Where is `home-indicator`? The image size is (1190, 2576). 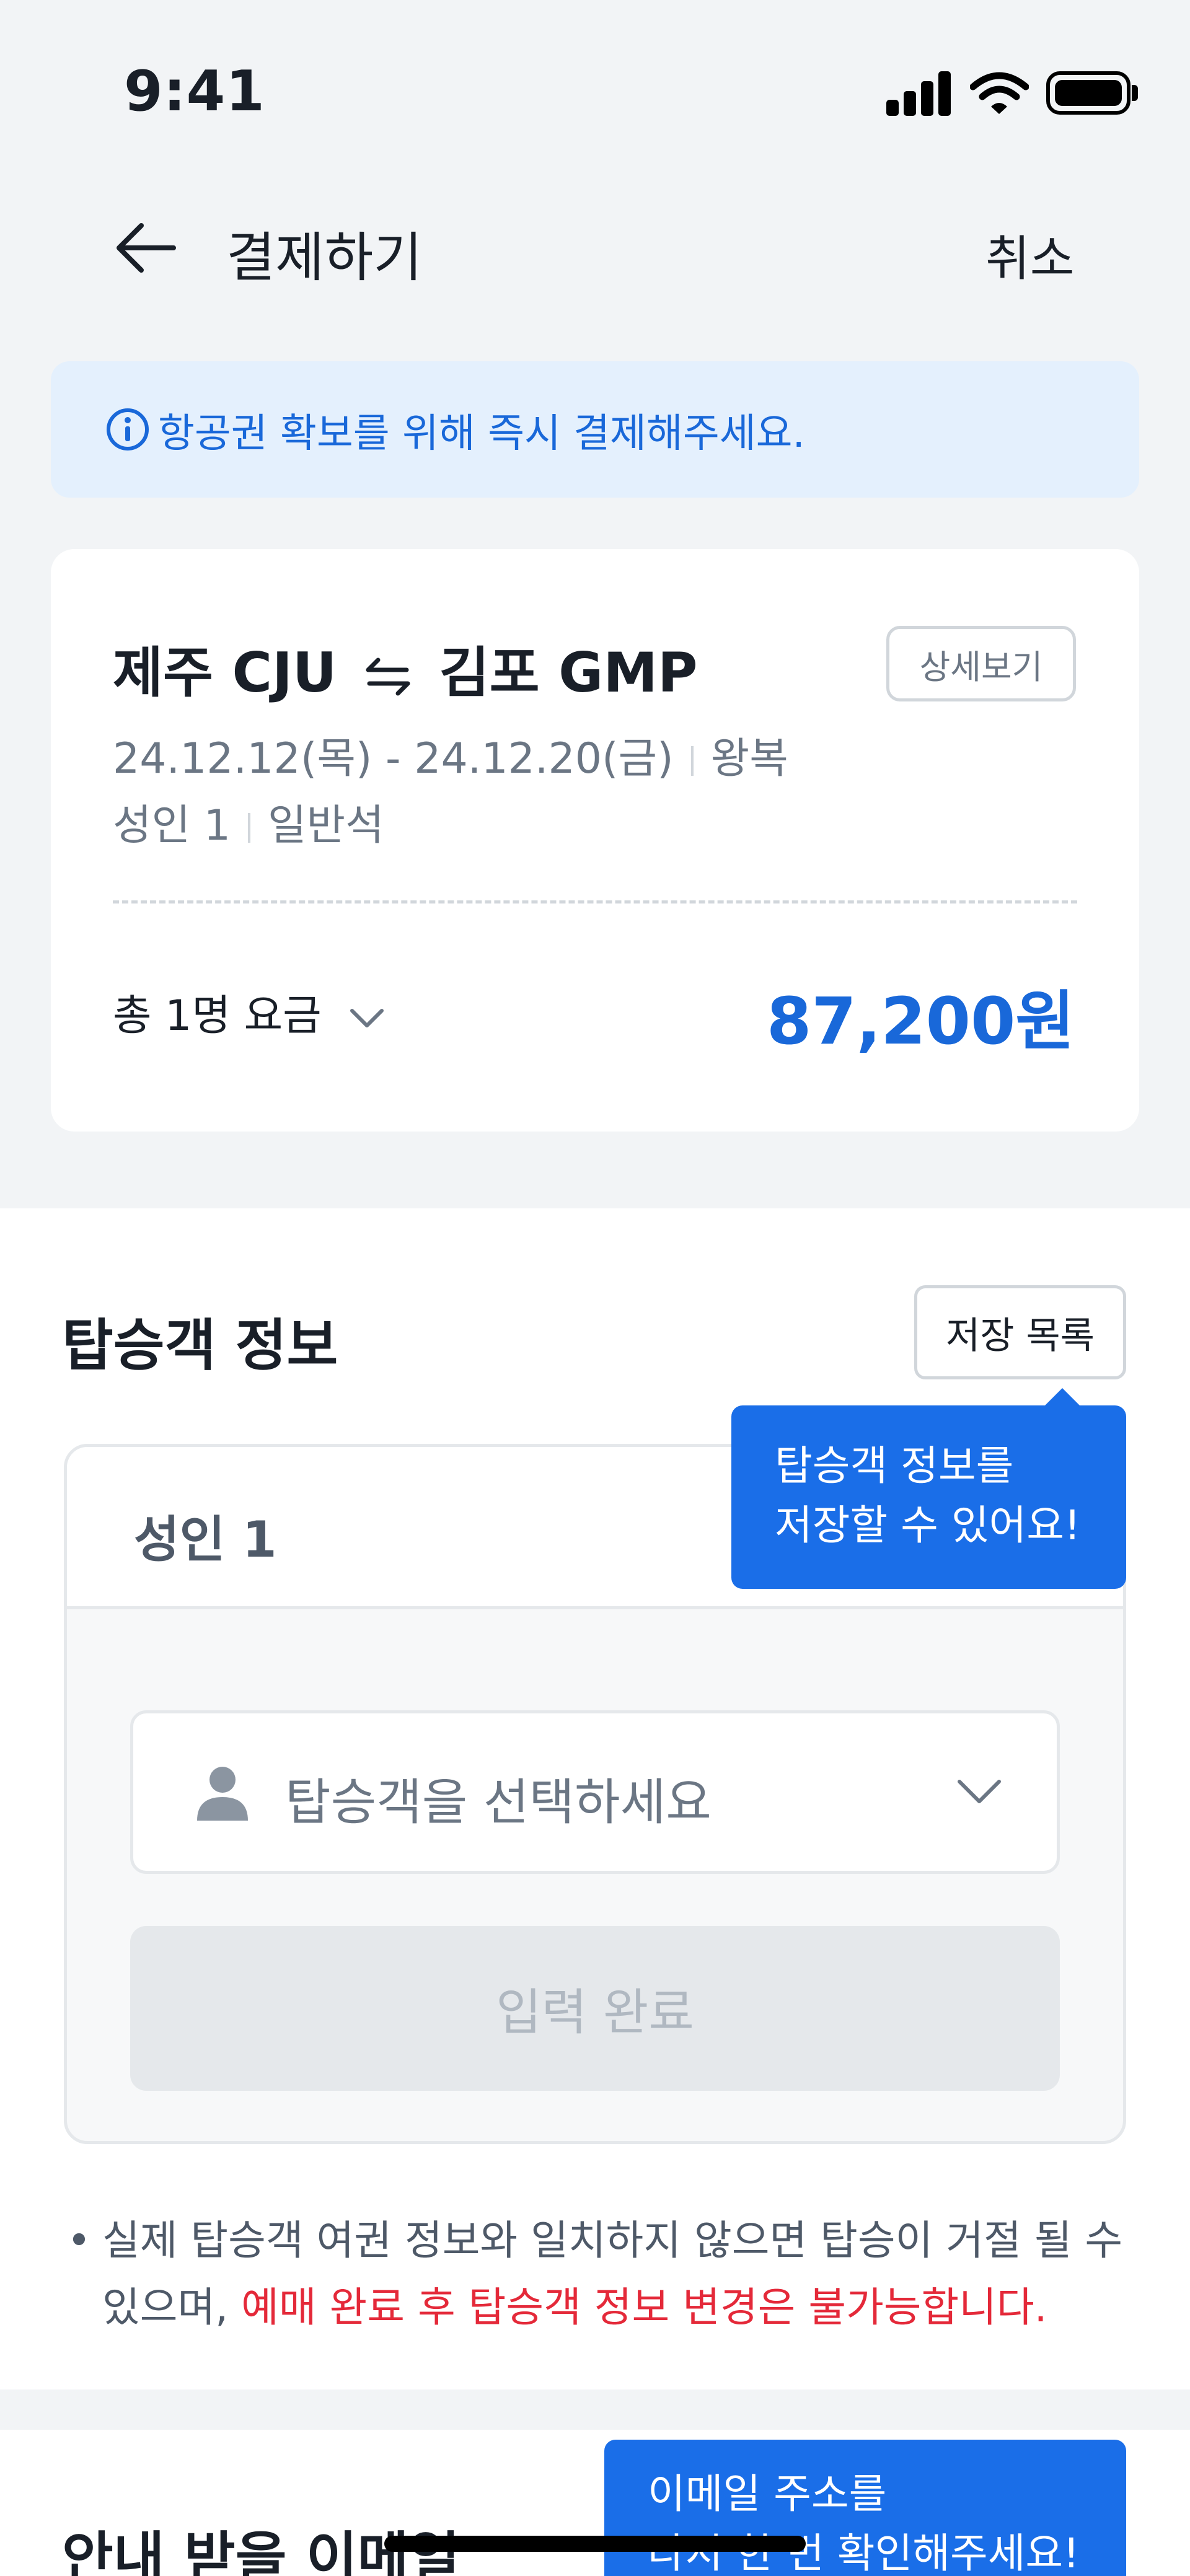 home-indicator is located at coordinates (595, 2544).